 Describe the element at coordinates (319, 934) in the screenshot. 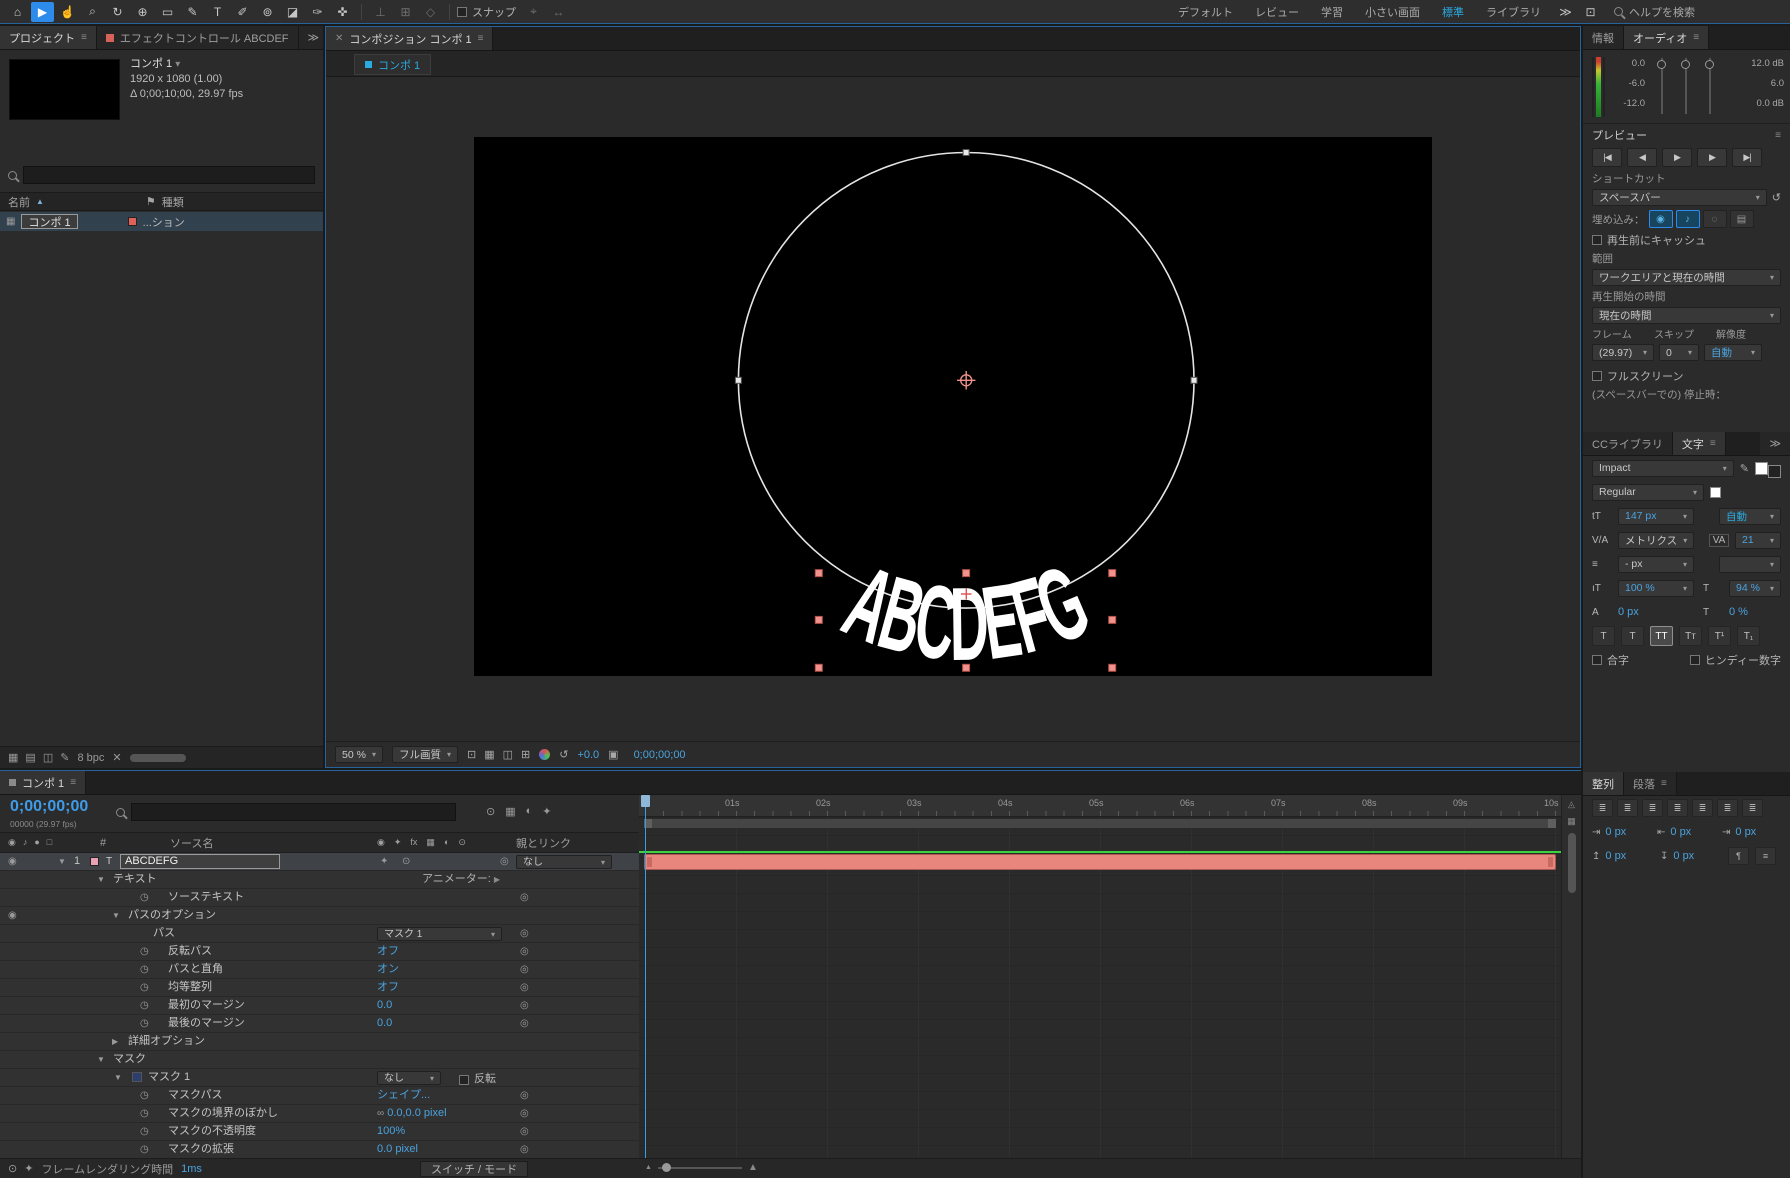

I see `property-row: パス マスク 1 ▾ ◎` at that location.